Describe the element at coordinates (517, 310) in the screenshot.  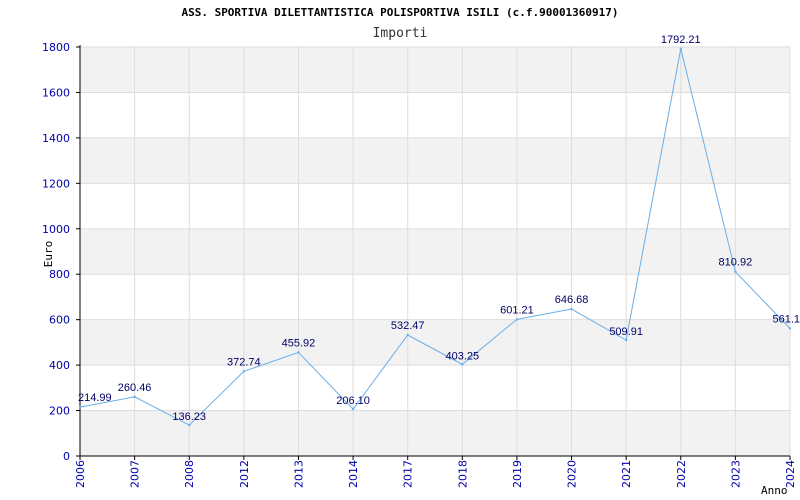
I see `data-label: 601.21` at that location.